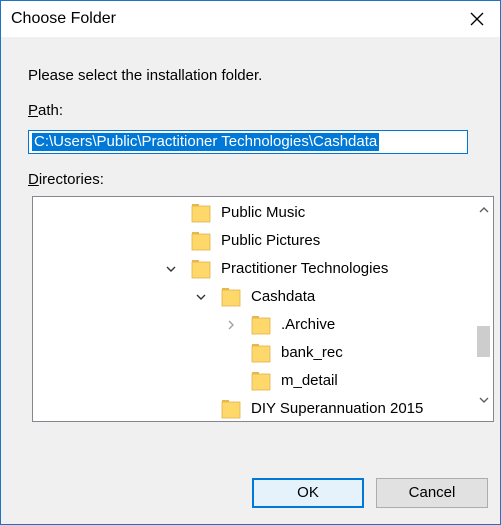  I want to click on chevron-up-icon, so click(483, 209).